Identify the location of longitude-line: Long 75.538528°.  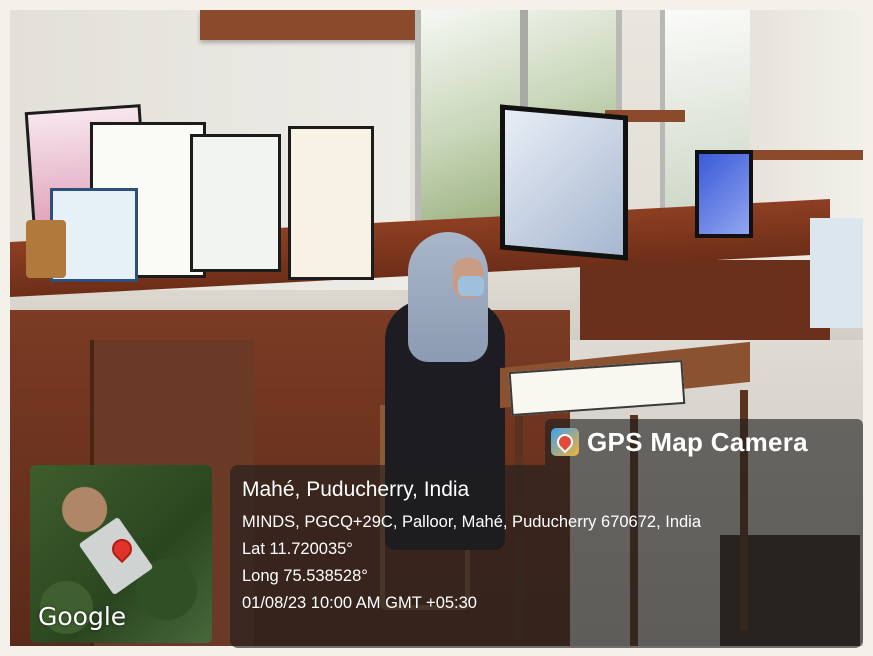
(305, 576).